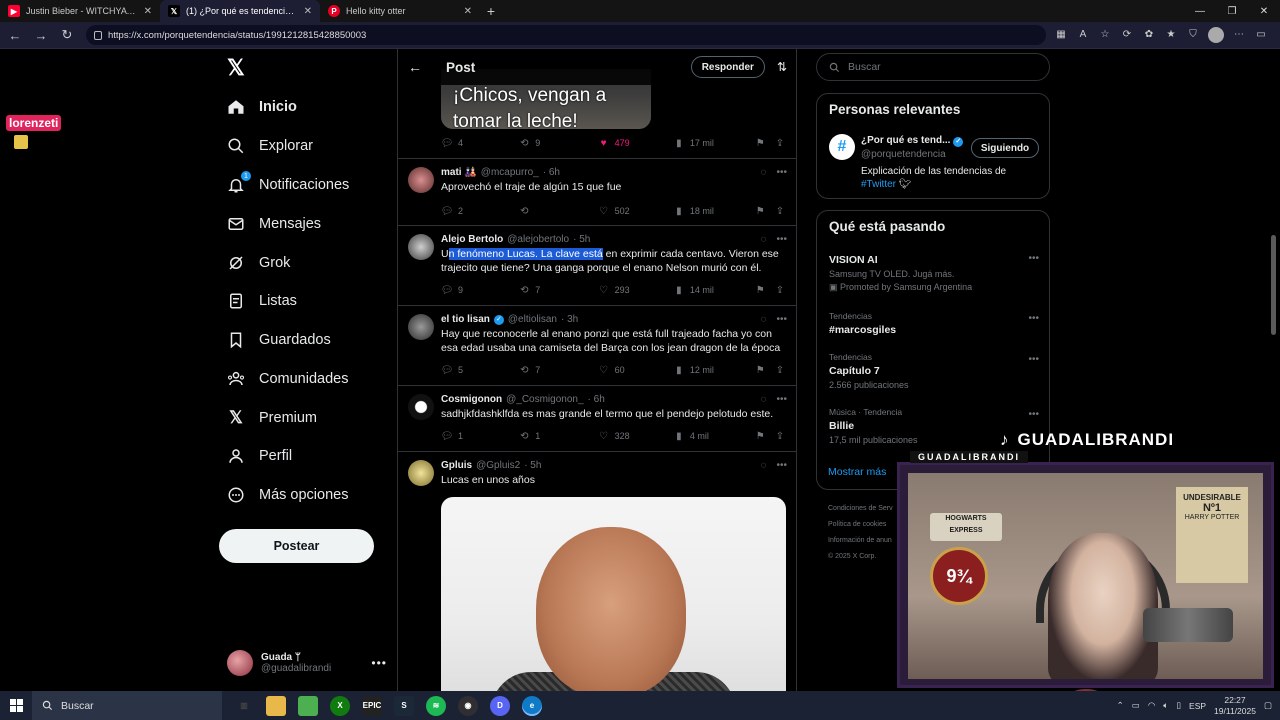 The height and width of the screenshot is (720, 1280). I want to click on shield-icon: ⛉, so click(1193, 34).